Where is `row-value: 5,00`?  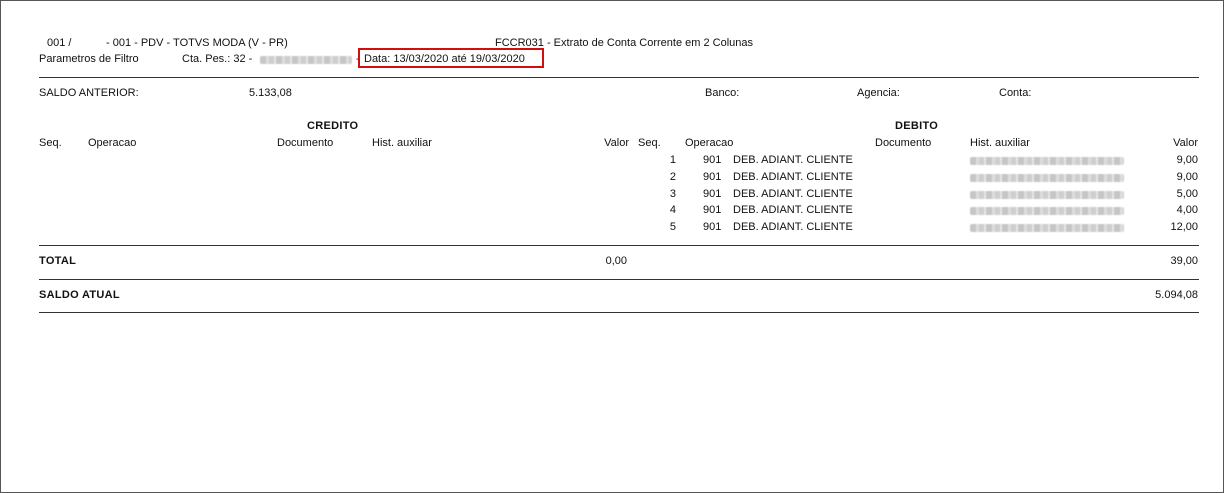
row-value: 5,00 is located at coordinates (1187, 194).